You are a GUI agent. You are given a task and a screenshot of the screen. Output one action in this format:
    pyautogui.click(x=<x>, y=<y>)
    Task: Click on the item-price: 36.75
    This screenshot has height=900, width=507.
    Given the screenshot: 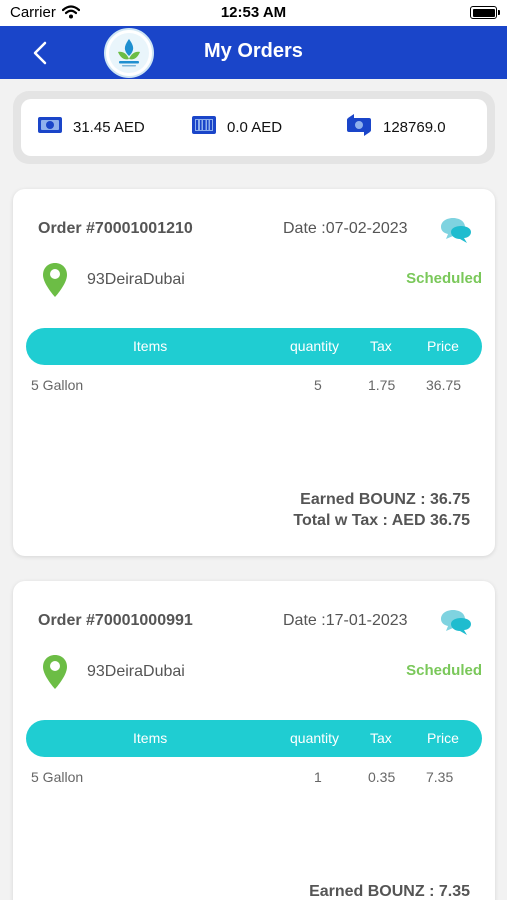 What is the action you would take?
    pyautogui.click(x=444, y=385)
    